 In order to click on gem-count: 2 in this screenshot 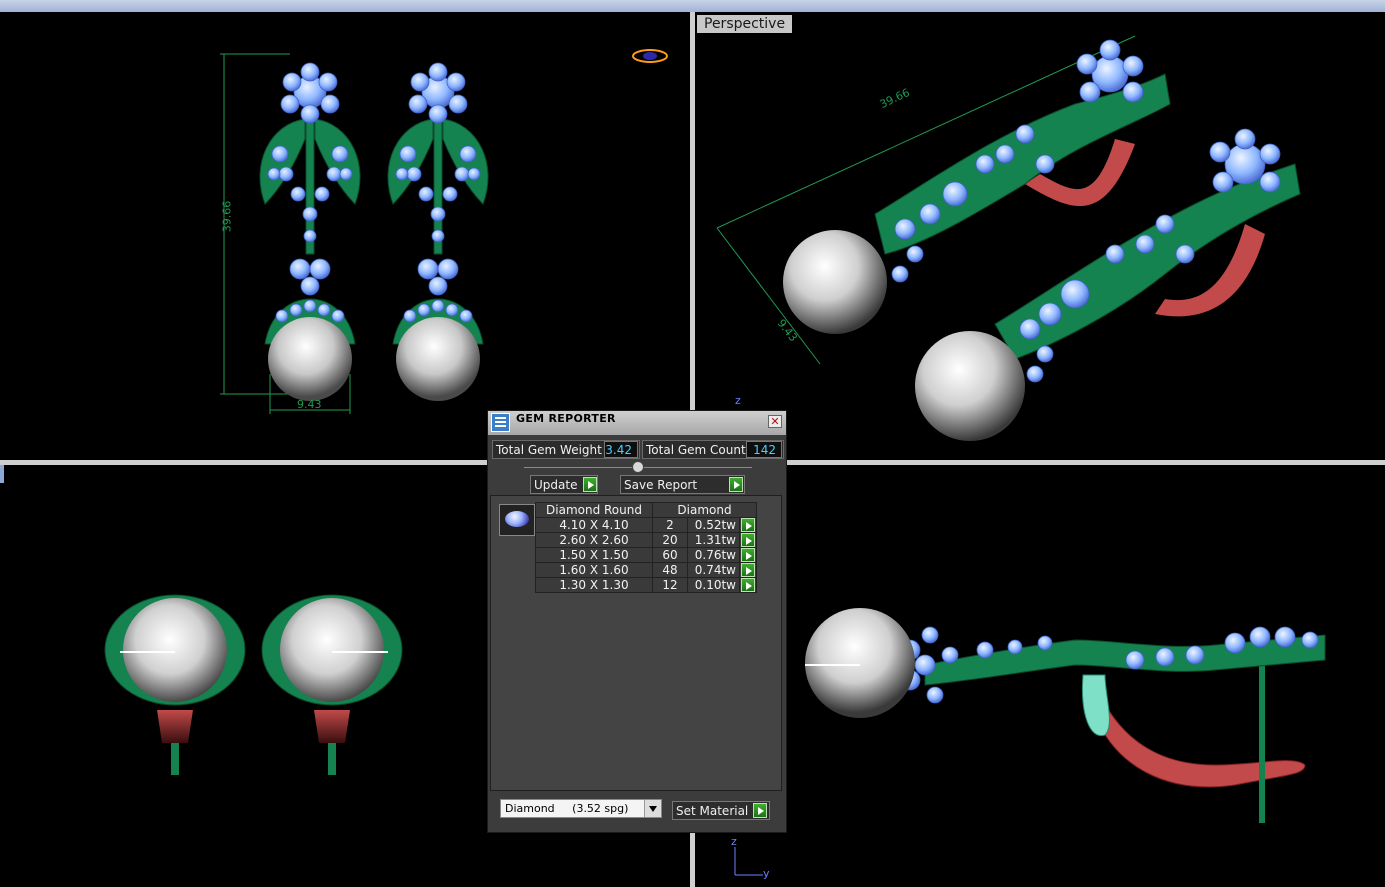, I will do `click(670, 525)`.